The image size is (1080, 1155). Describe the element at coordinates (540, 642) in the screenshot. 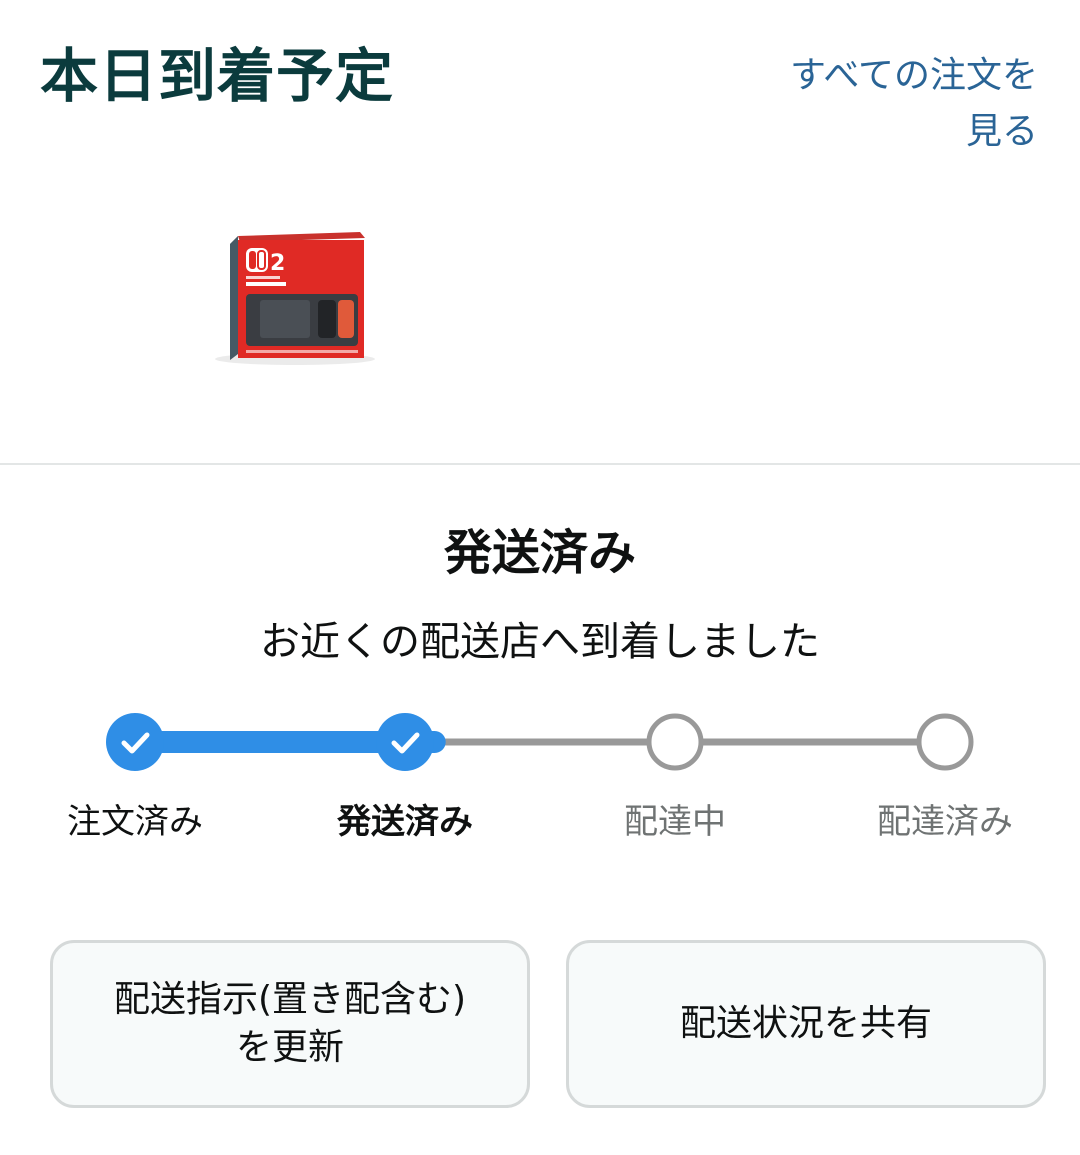

I see `shipment-status-detail: お近くの配送店へ到着しました` at that location.